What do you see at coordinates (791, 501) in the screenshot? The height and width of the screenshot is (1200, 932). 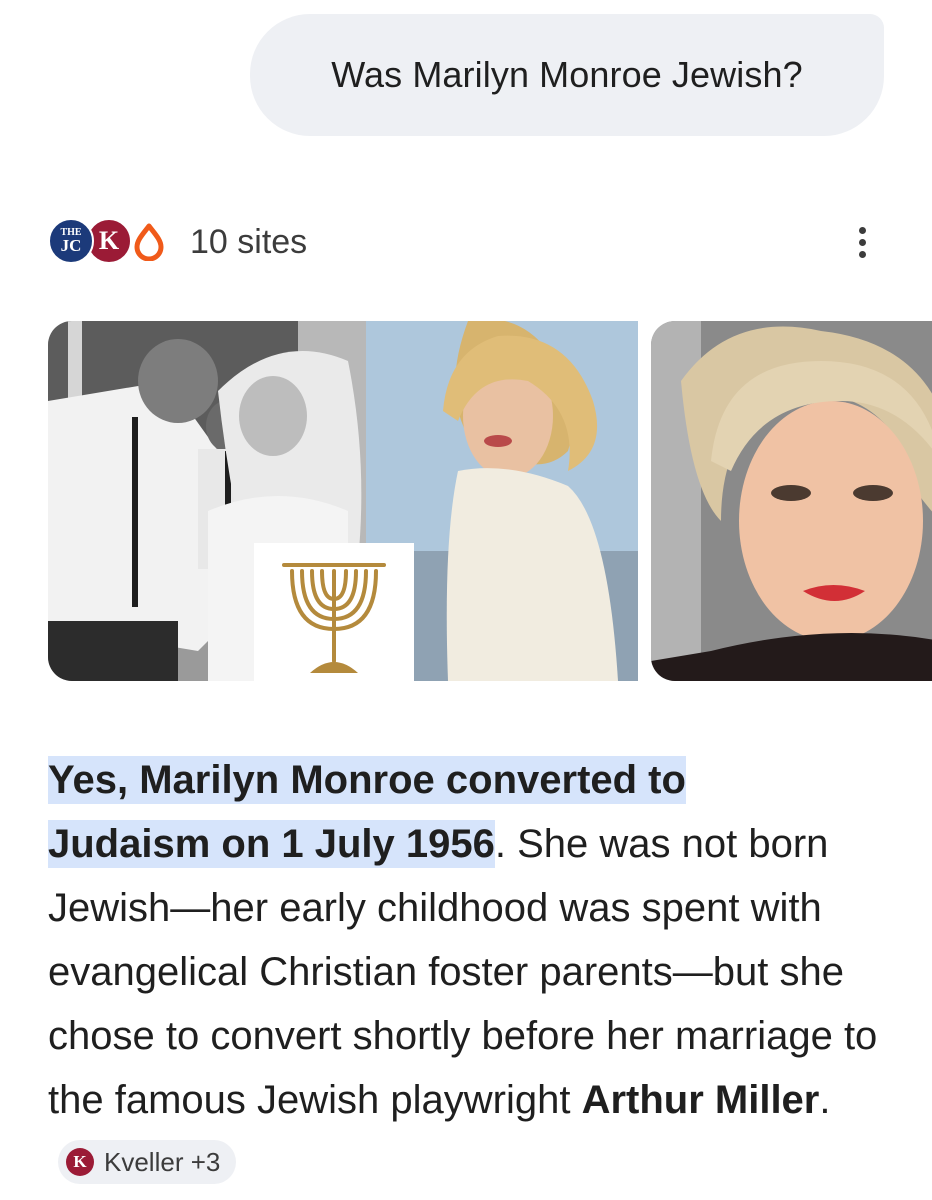 I see `portrait-image` at bounding box center [791, 501].